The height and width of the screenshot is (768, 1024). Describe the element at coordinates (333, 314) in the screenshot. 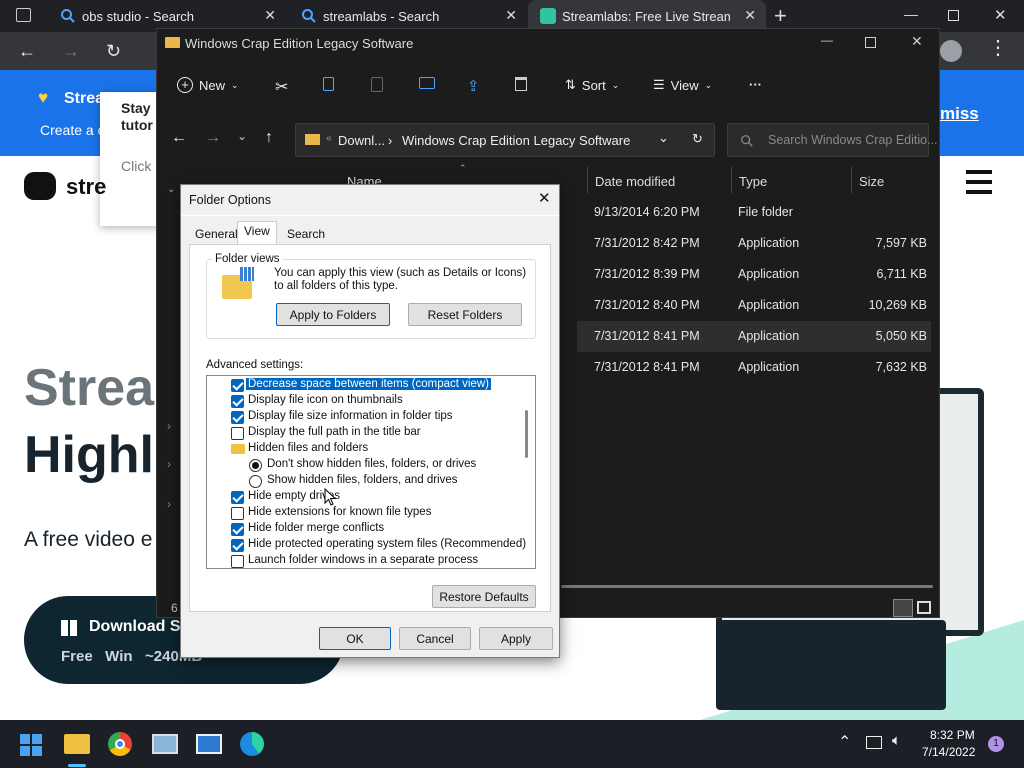

I see `apply-to-folders-button: Apply to Folders` at that location.